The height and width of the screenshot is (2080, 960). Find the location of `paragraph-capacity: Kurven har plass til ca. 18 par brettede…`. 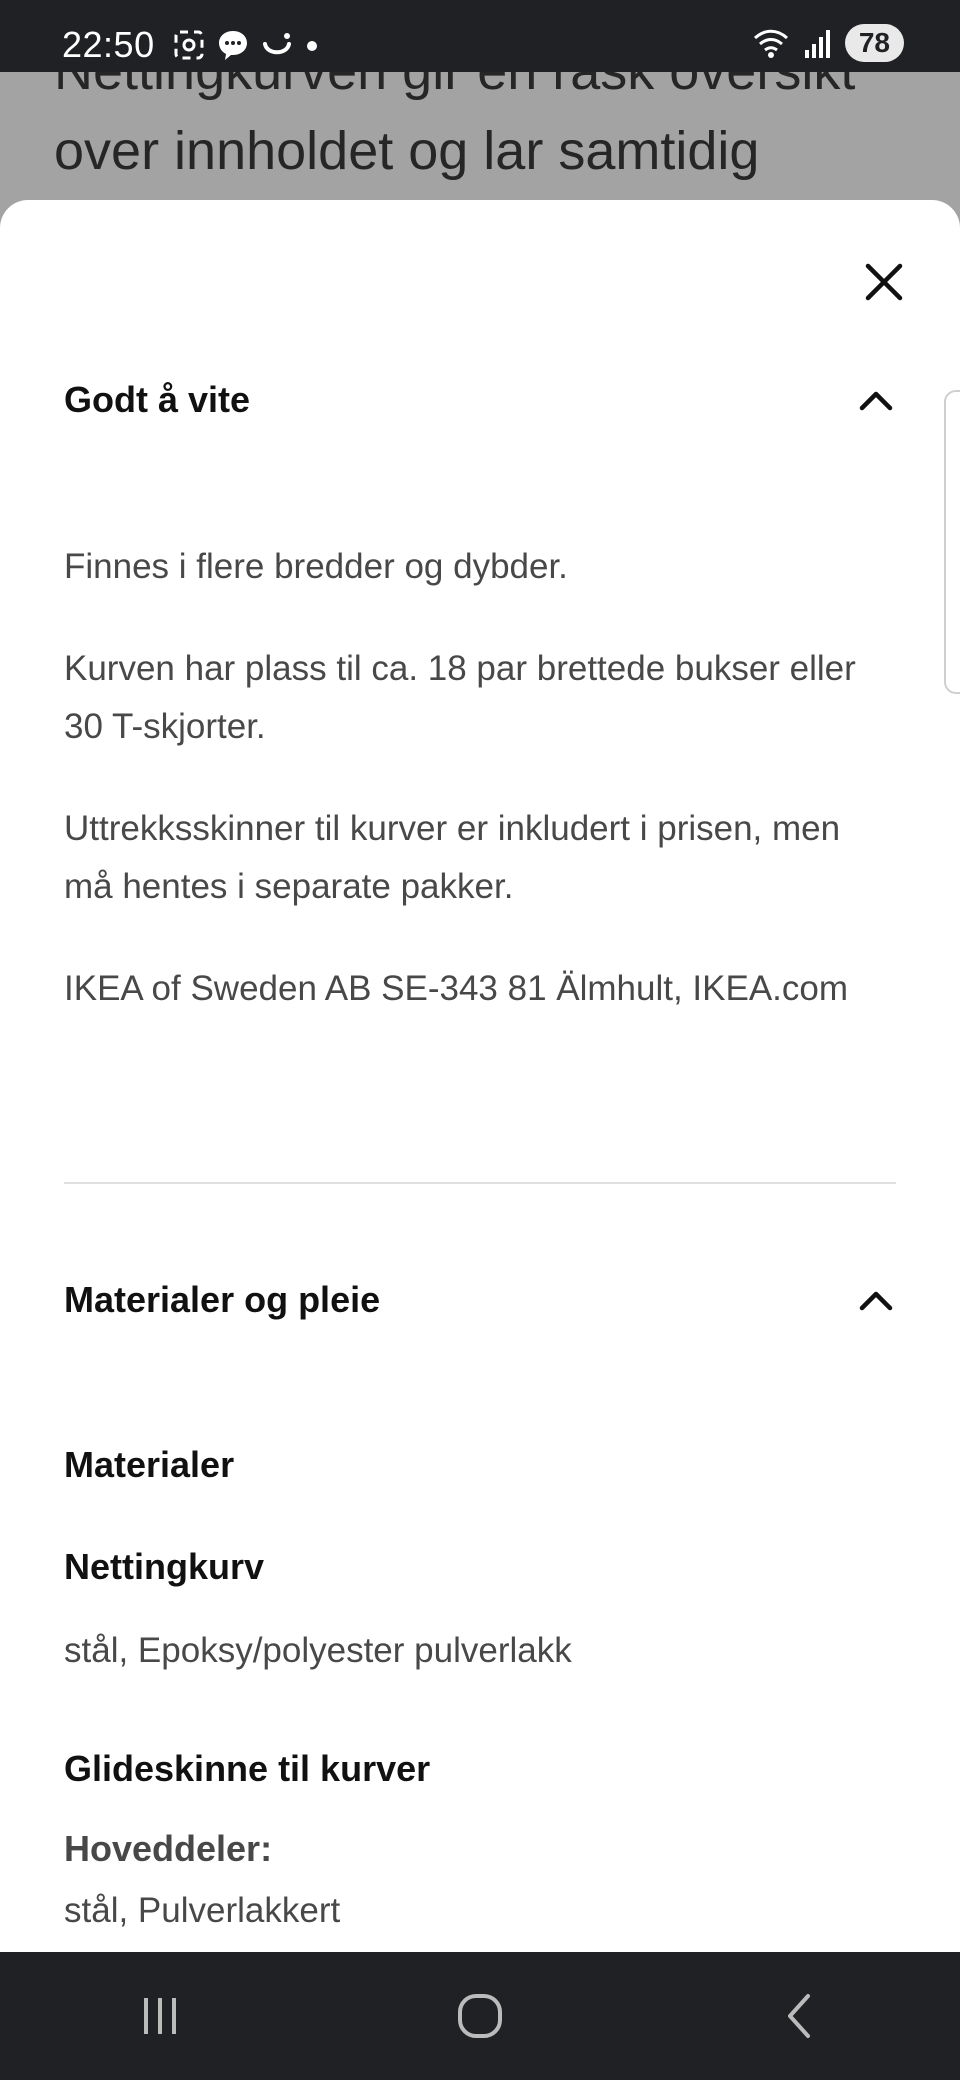

paragraph-capacity: Kurven har plass til ca. 18 par brettede… is located at coordinates (460, 697).